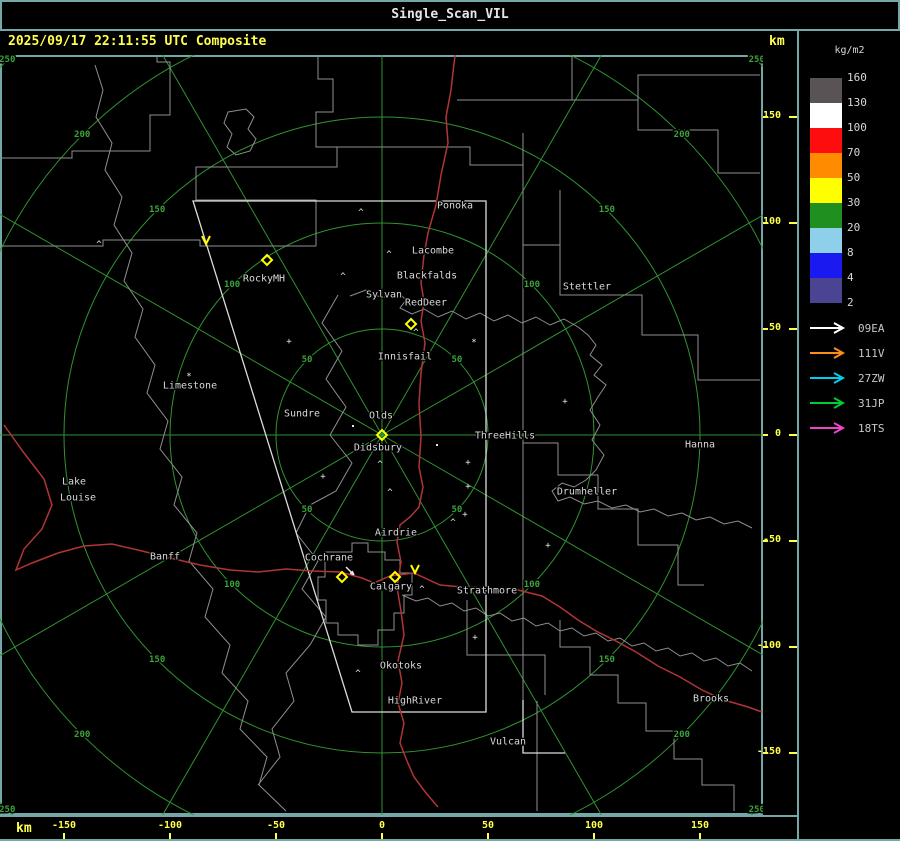 This screenshot has width=900, height=841. Describe the element at coordinates (190, 386) in the screenshot. I see `city-label-Limestone: Limestone` at that location.